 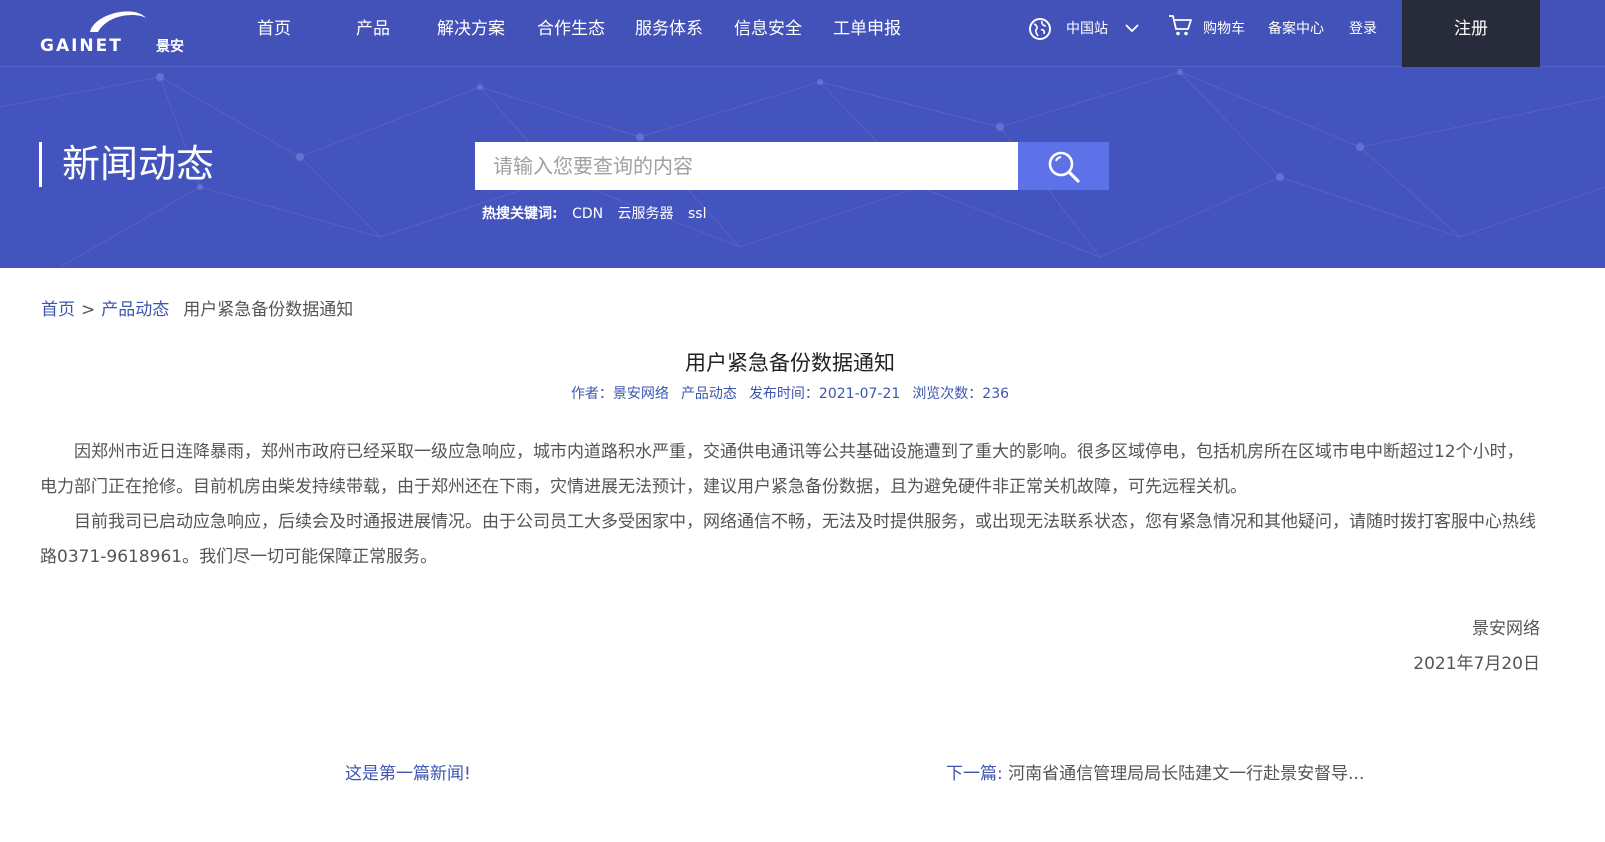 What do you see at coordinates (824, 394) in the screenshot?
I see `article-date: 发布时间：2021-07-21` at bounding box center [824, 394].